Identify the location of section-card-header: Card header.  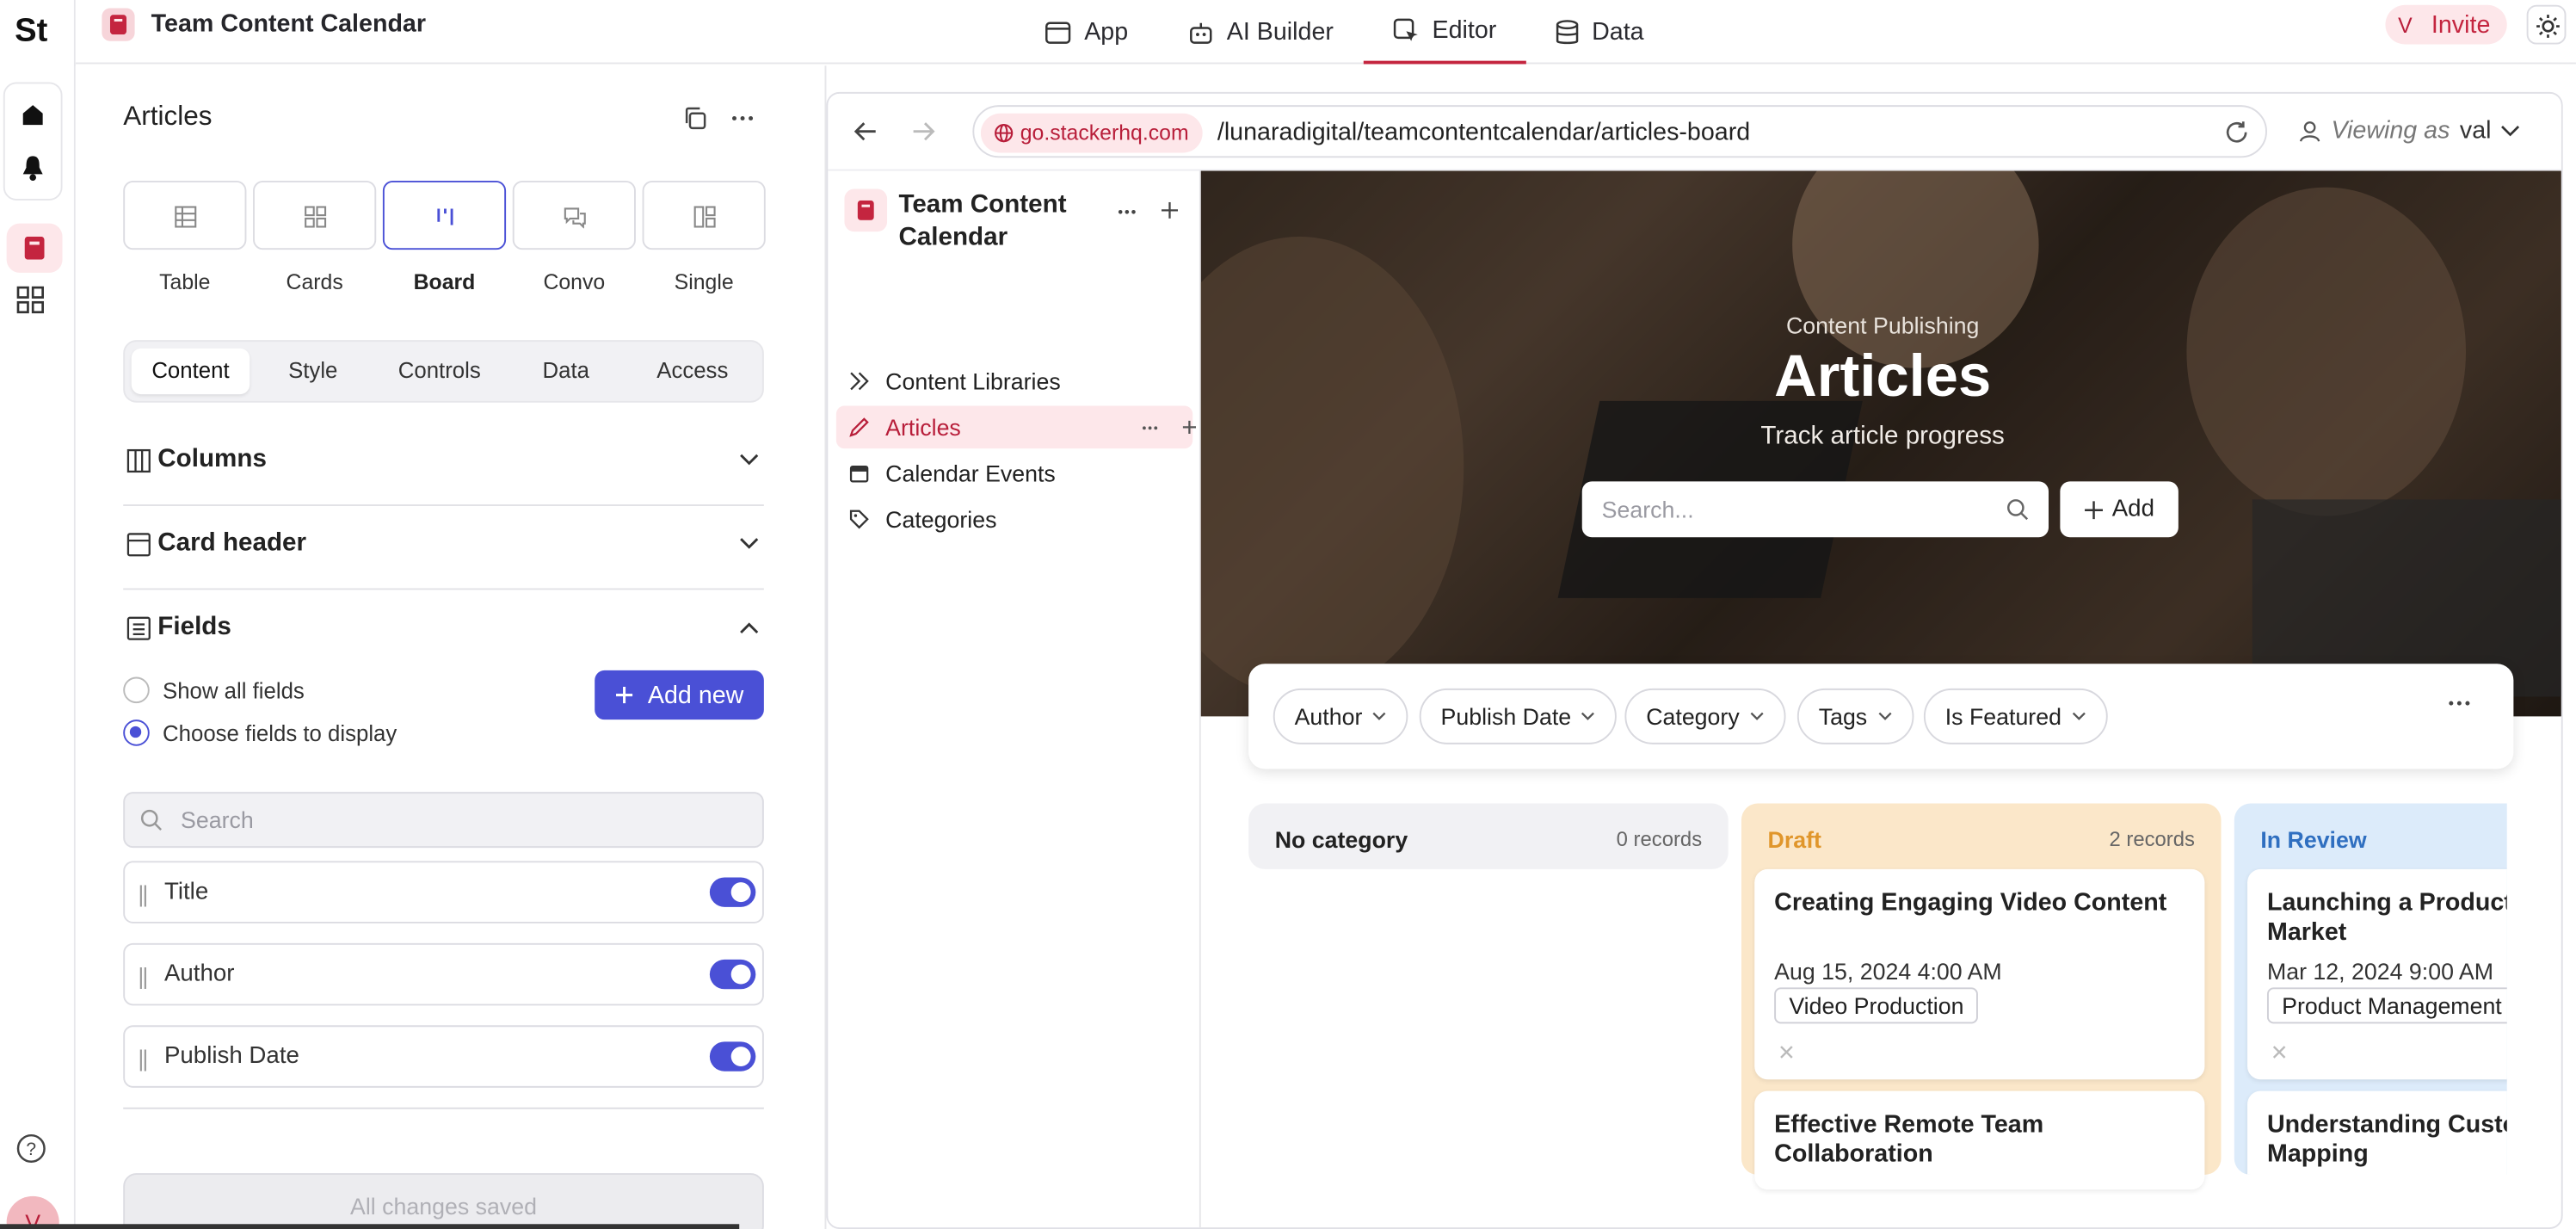
(444, 548).